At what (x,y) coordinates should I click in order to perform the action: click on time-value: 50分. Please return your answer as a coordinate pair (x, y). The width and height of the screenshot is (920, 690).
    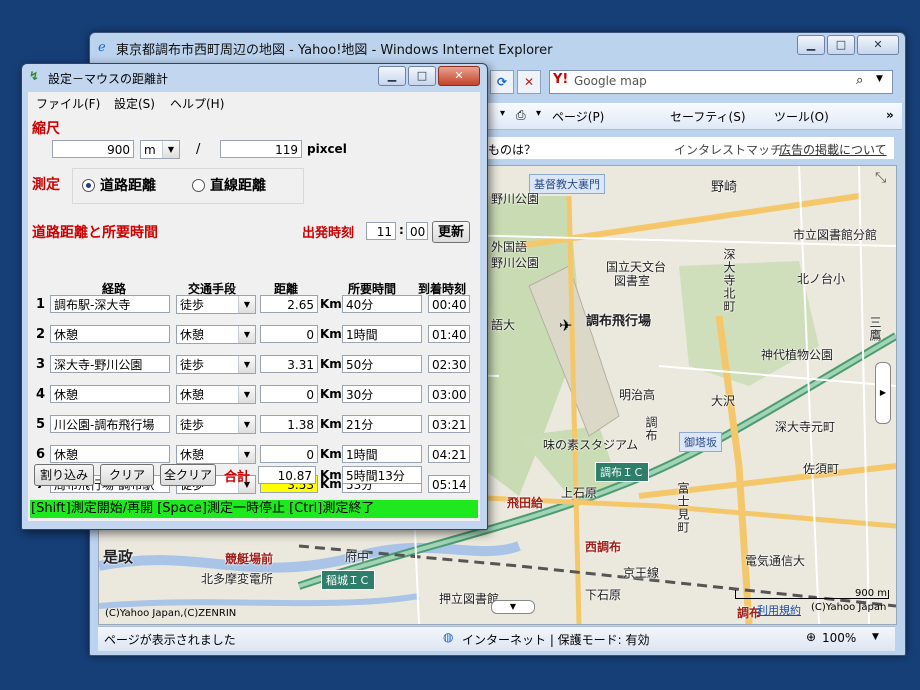
    Looking at the image, I should click on (382, 364).